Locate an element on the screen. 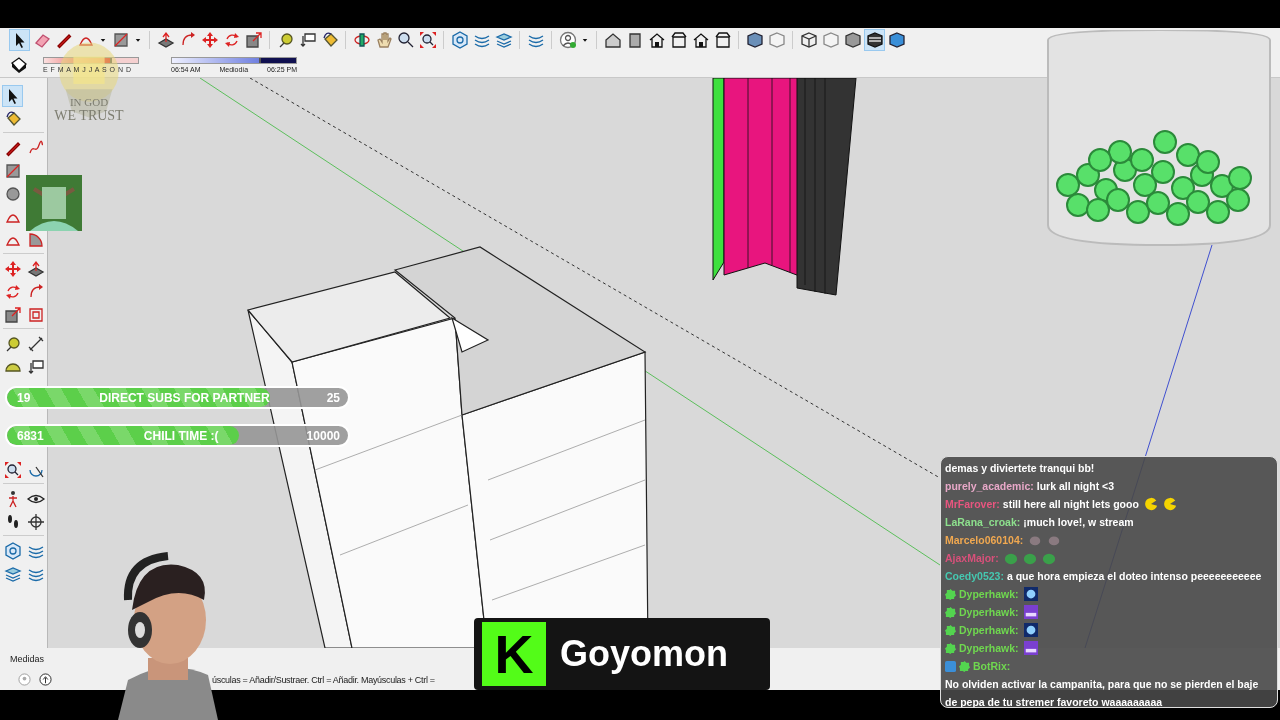 The width and height of the screenshot is (1280, 720). scale-icon is located at coordinates (253, 40).